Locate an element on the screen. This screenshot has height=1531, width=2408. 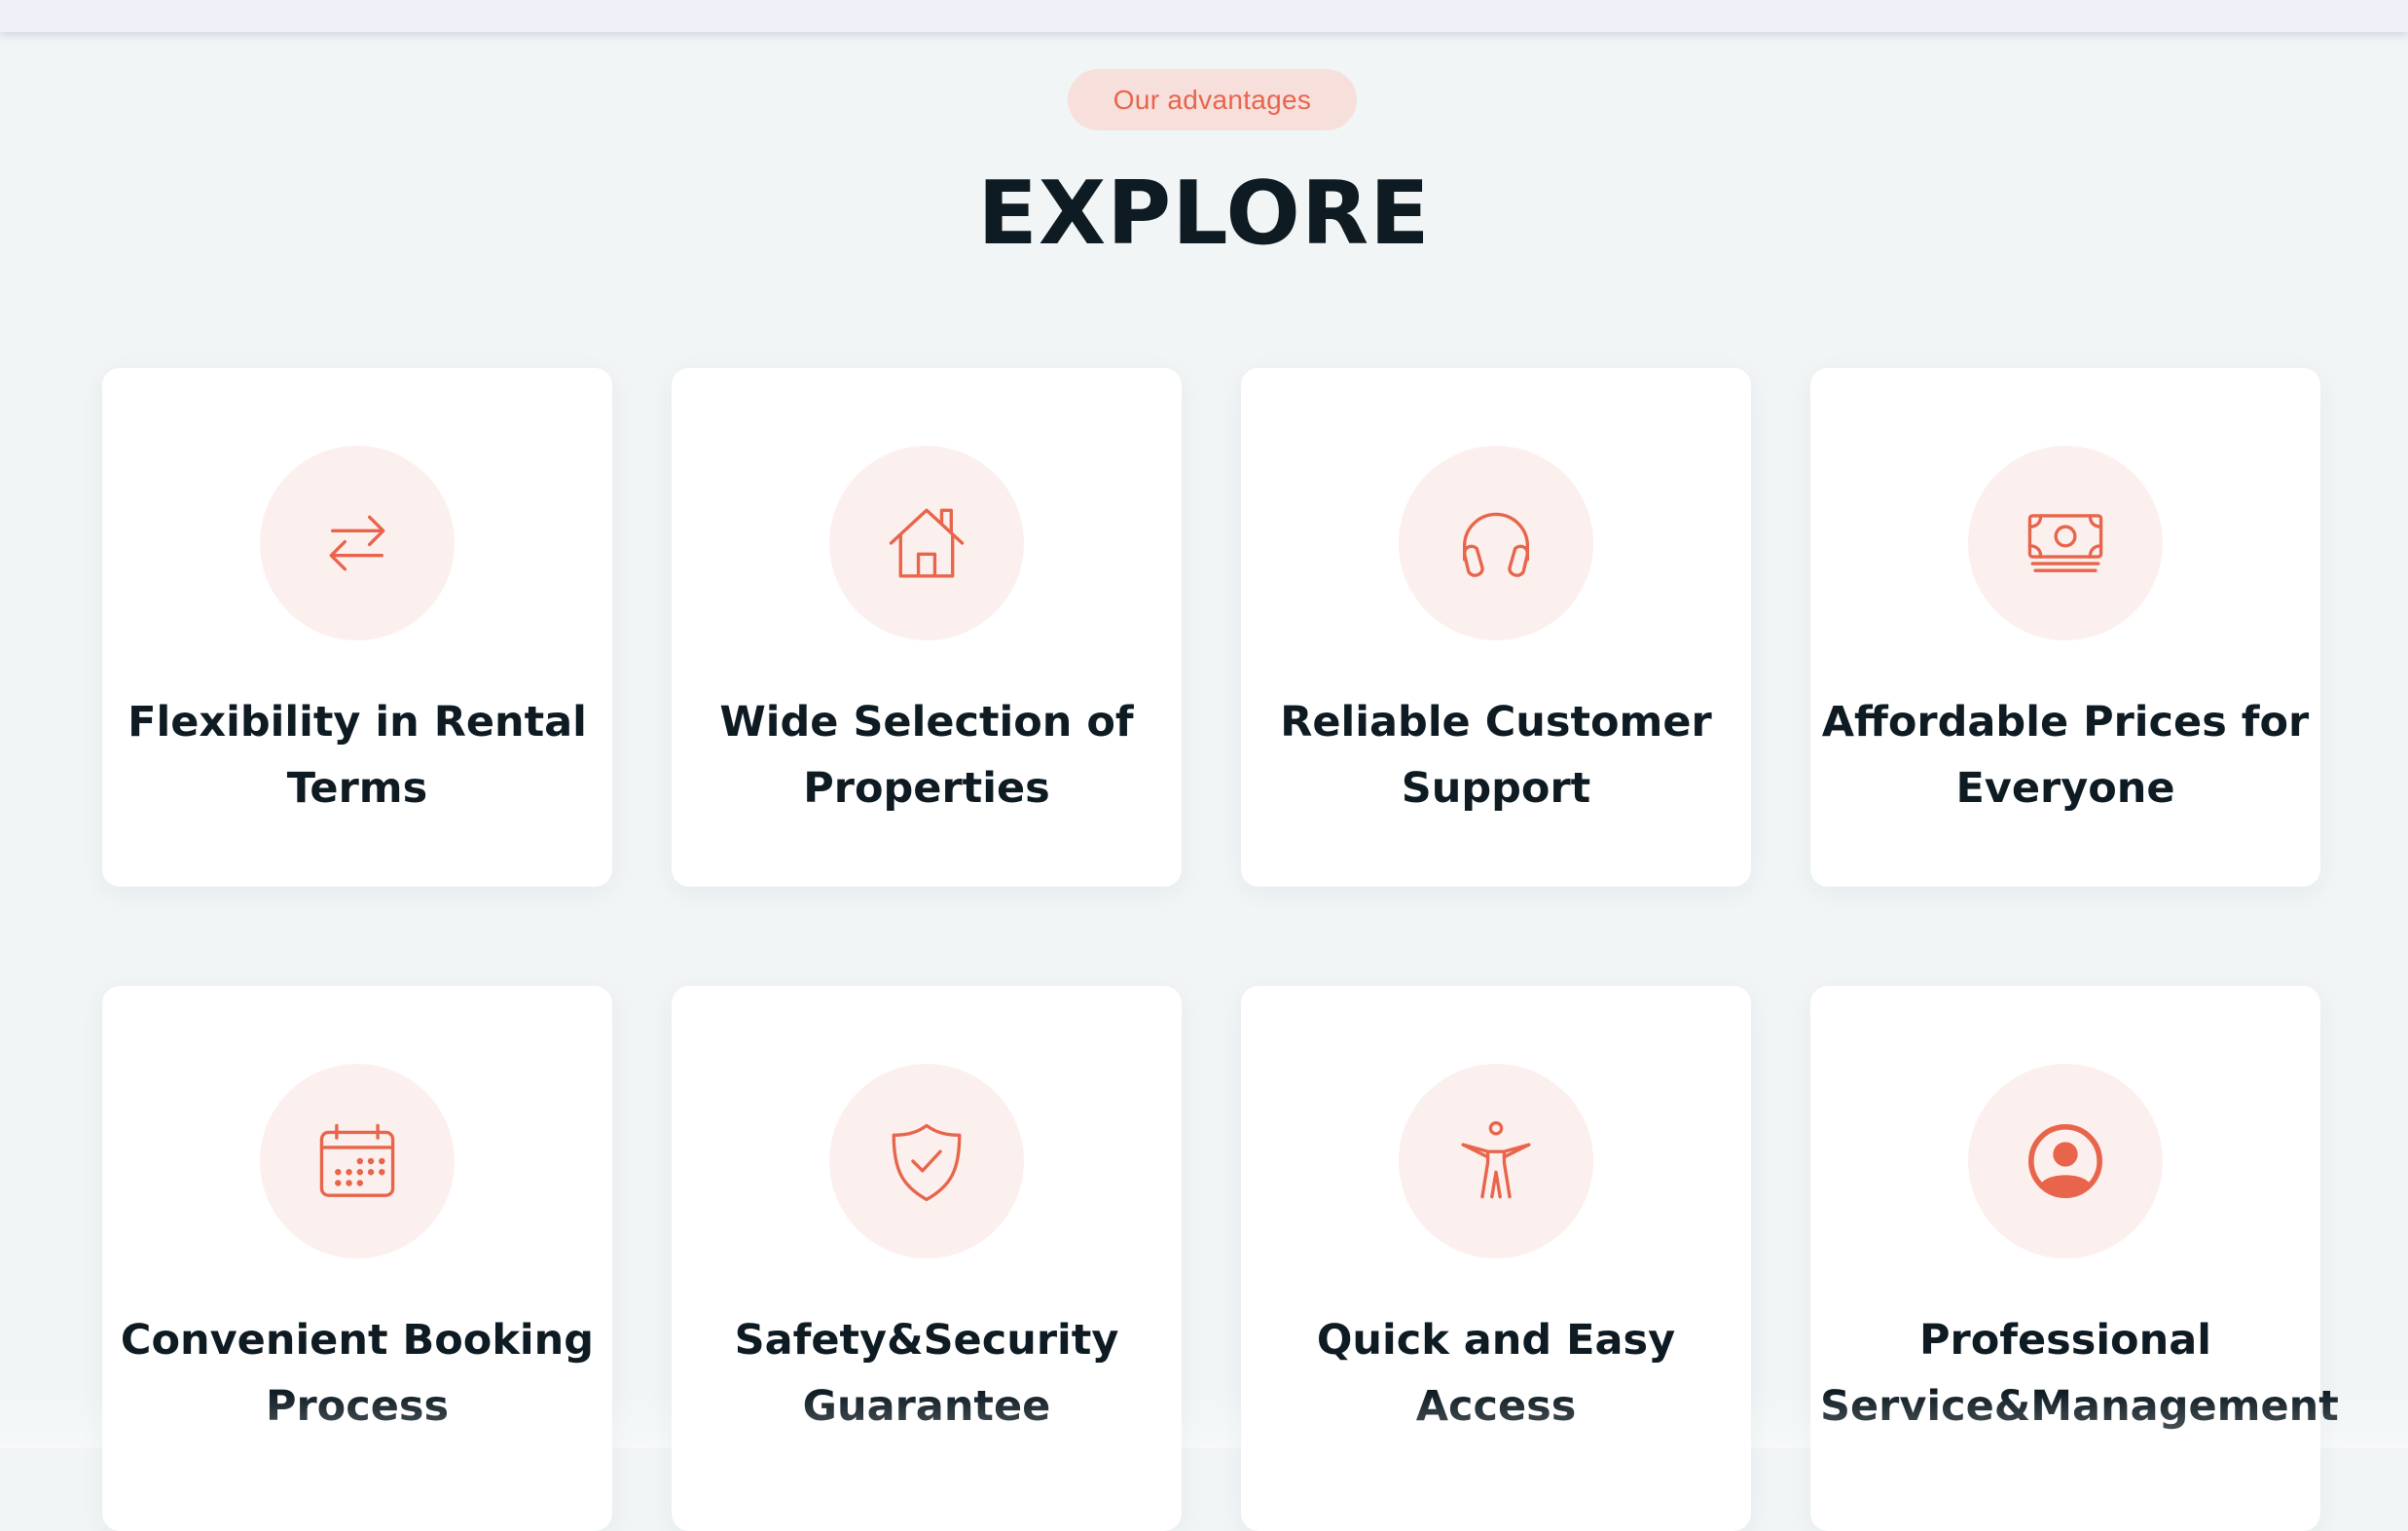
card-title: Quick and Easy Access is located at coordinates (1496, 1373).